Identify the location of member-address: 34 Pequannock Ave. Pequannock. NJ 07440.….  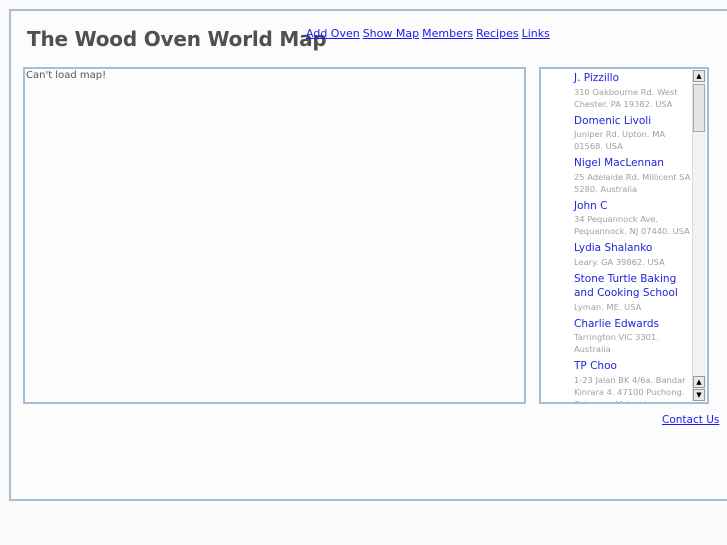
(632, 225).